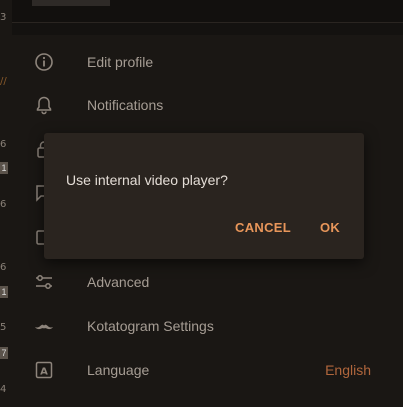 The width and height of the screenshot is (403, 407). I want to click on language-icon: A, so click(44, 370).